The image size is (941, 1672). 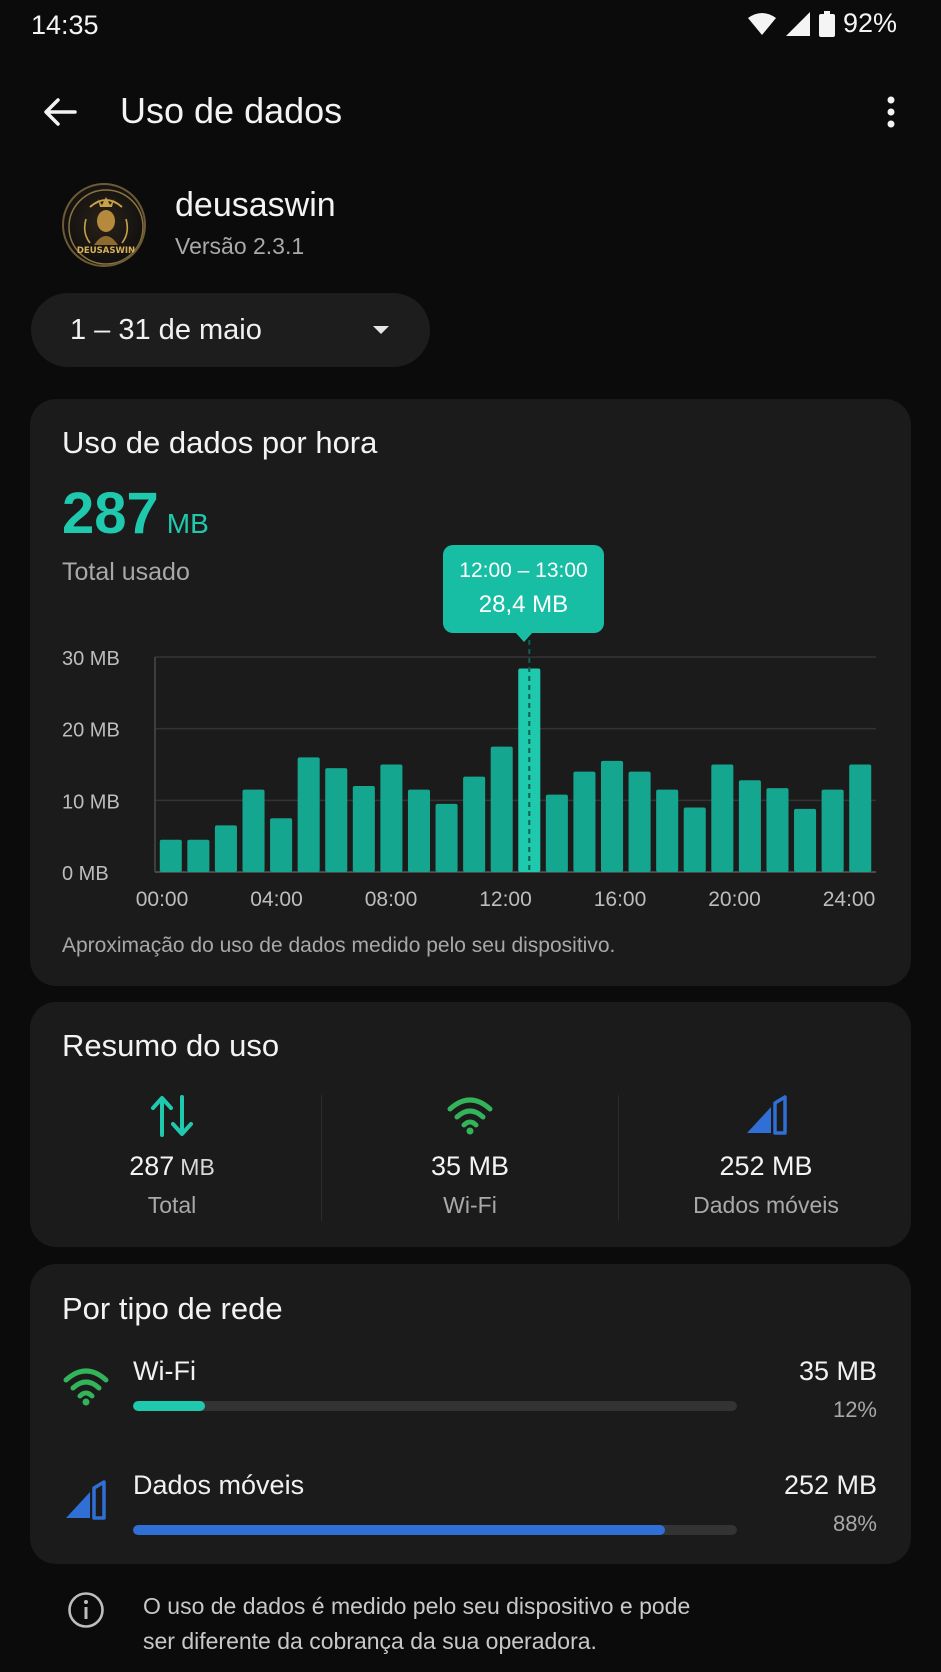 What do you see at coordinates (766, 1205) in the screenshot?
I see `summary-mobile-label: Dados móveis` at bounding box center [766, 1205].